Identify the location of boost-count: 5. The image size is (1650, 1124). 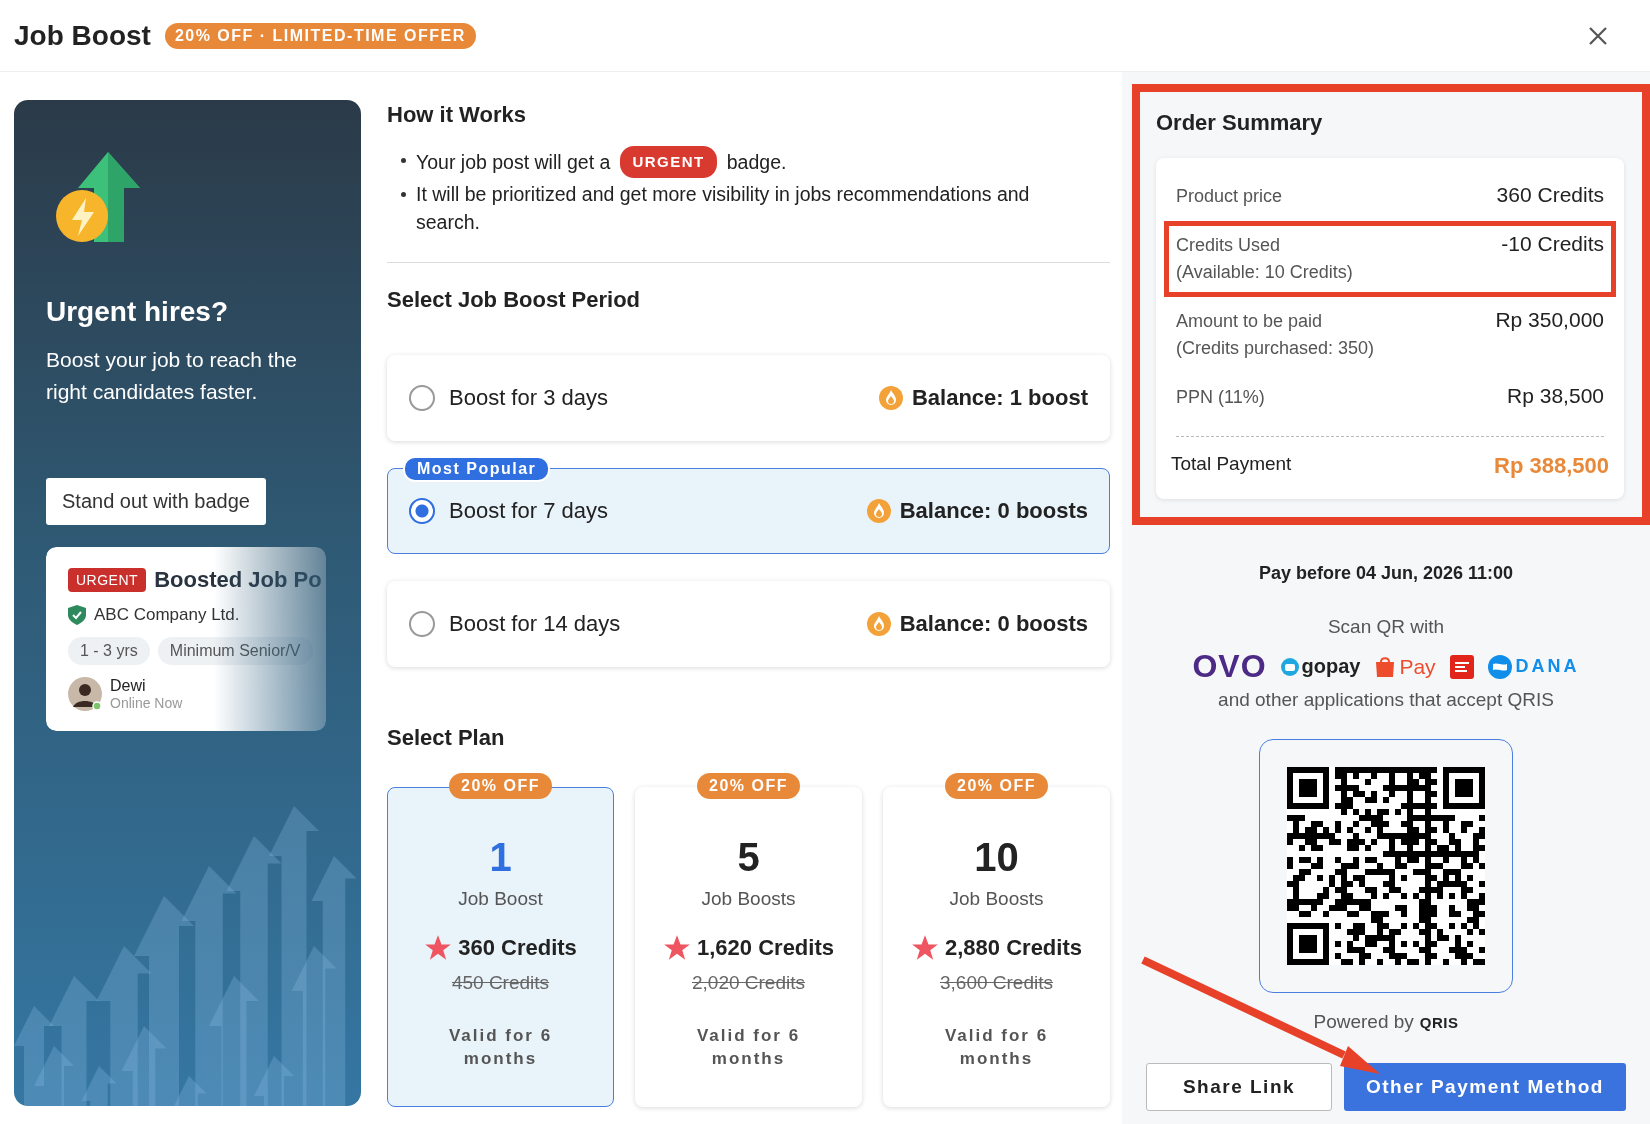
(748, 857).